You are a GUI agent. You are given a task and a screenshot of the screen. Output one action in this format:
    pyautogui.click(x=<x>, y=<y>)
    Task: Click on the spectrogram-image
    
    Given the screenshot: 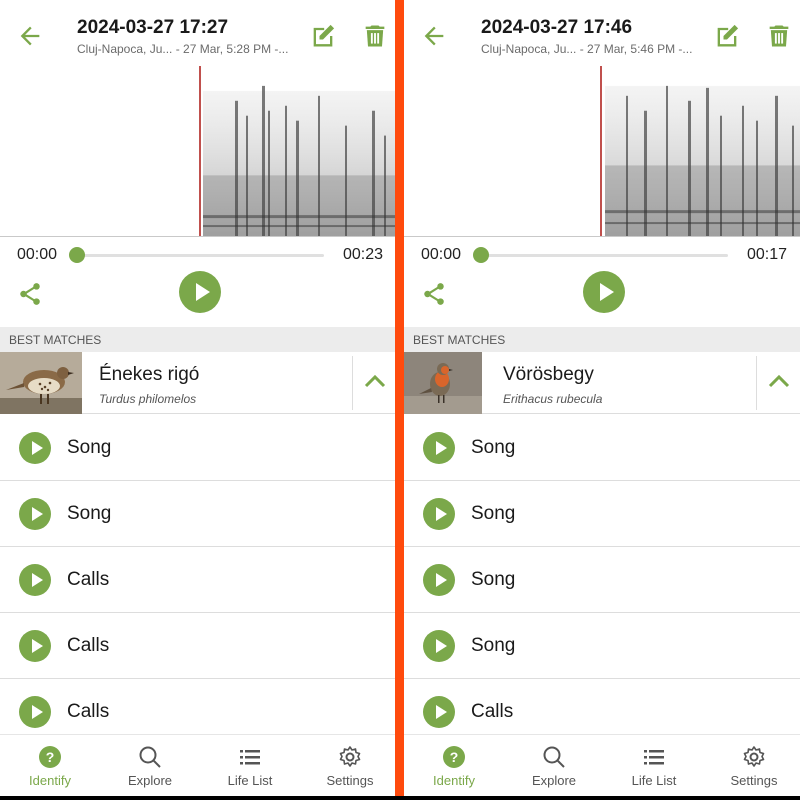 What is the action you would take?
    pyautogui.click(x=299, y=160)
    